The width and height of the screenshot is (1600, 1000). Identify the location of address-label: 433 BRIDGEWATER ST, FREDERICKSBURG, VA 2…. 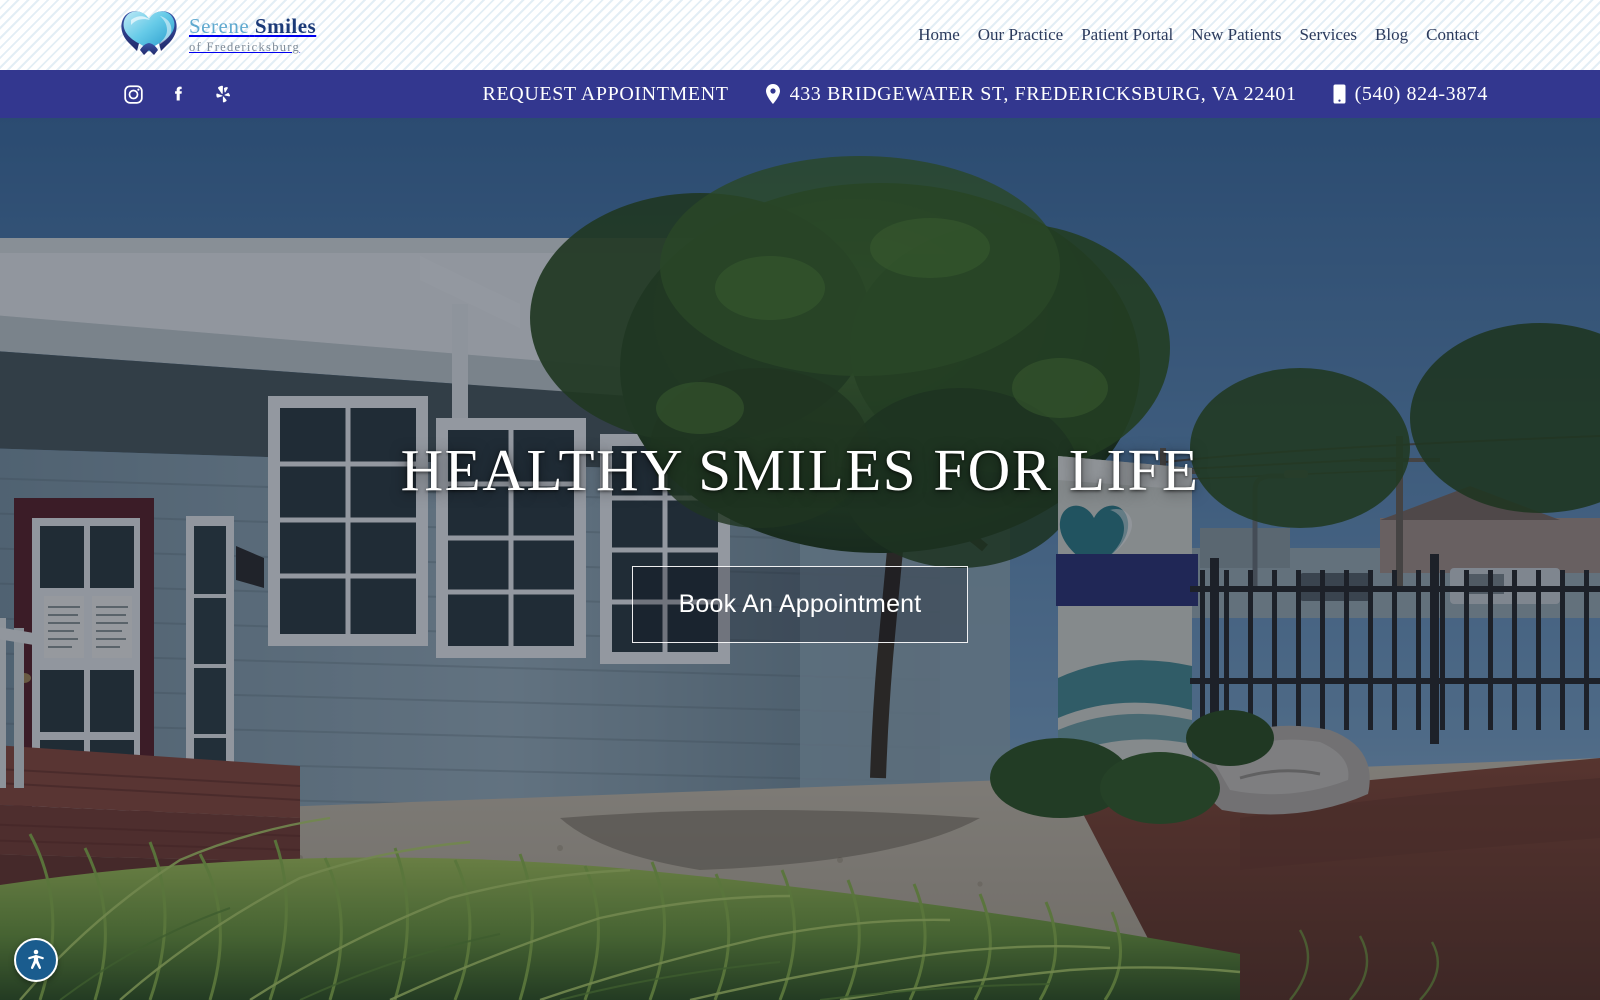
(1043, 93).